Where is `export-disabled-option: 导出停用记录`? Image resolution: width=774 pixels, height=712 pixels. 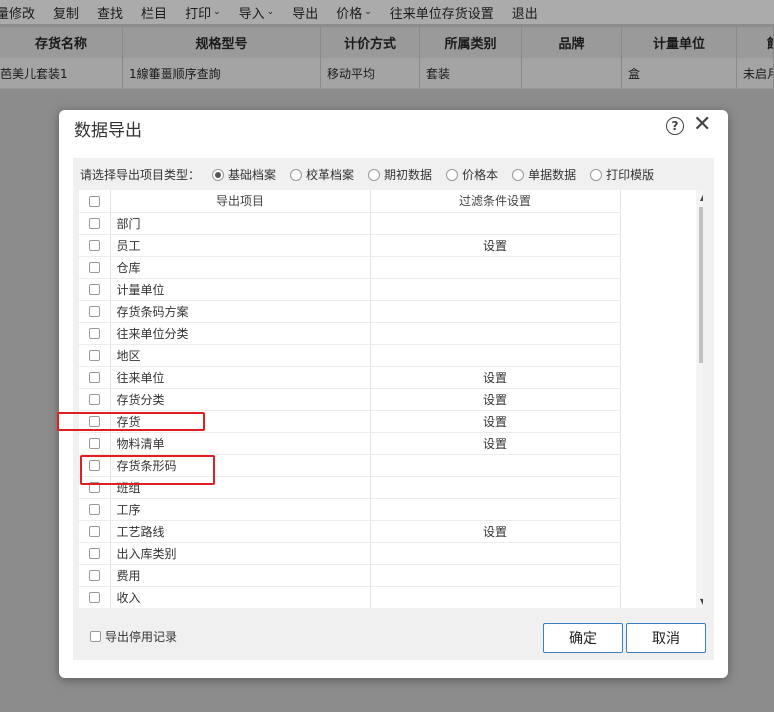
export-disabled-option: 导出停用记录 is located at coordinates (133, 636).